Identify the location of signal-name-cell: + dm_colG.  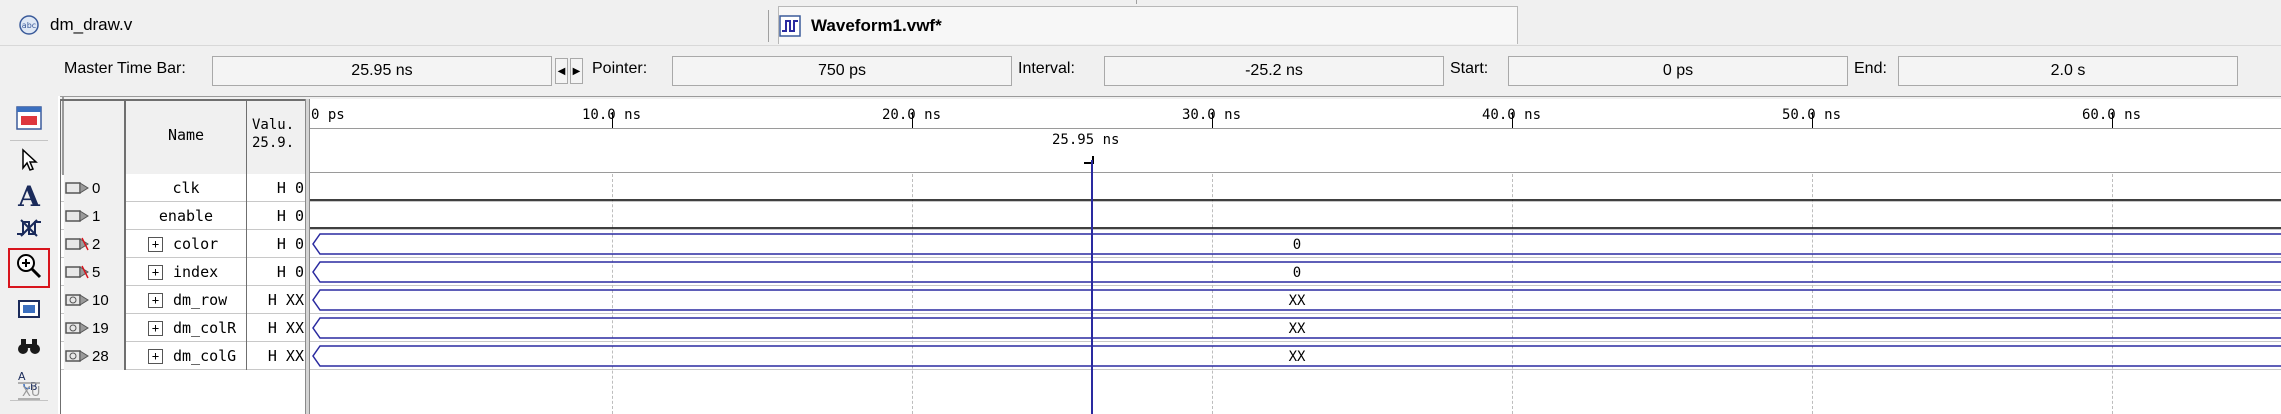
(186, 356).